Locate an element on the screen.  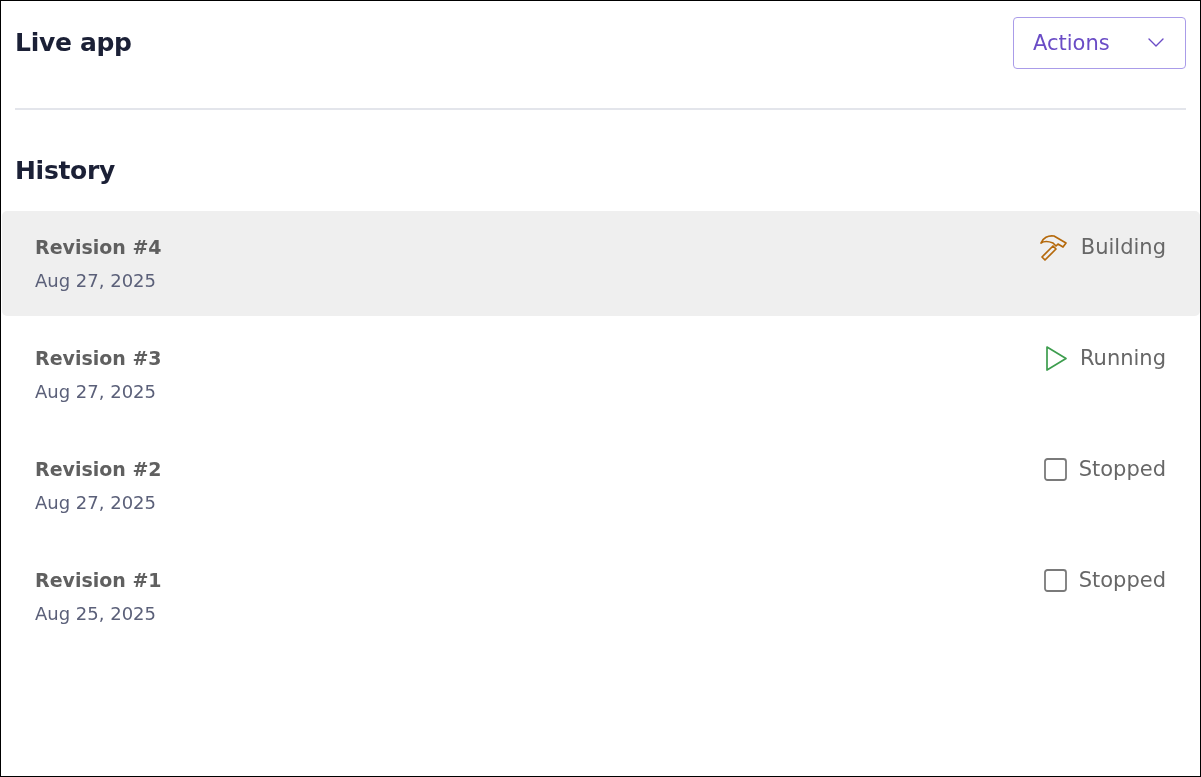
actions-dropdown-button: Actions is located at coordinates (1099, 42).